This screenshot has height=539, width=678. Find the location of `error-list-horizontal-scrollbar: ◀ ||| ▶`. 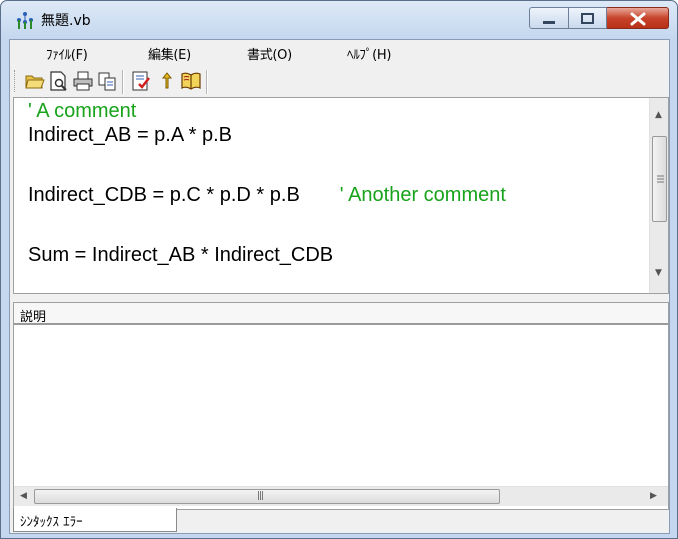

error-list-horizontal-scrollbar: ◀ ||| ▶ is located at coordinates (341, 496).